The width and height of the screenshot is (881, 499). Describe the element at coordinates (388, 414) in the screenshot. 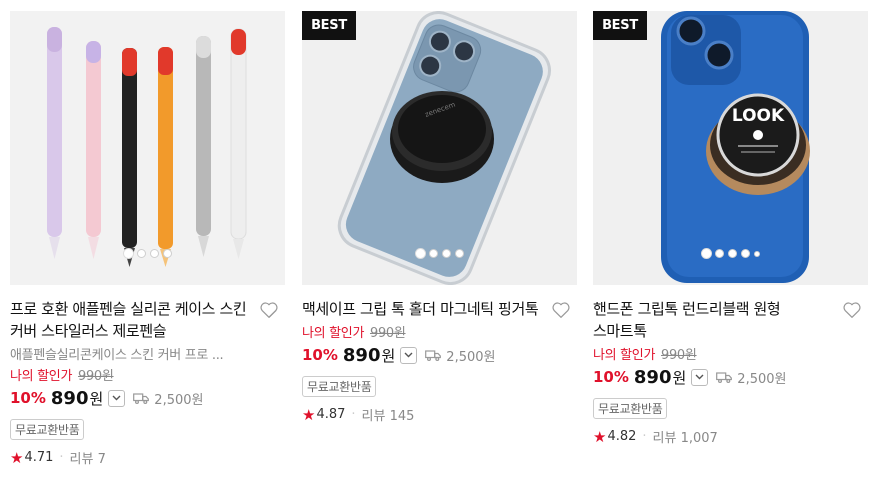

I see `review-count: 리뷰 145` at that location.